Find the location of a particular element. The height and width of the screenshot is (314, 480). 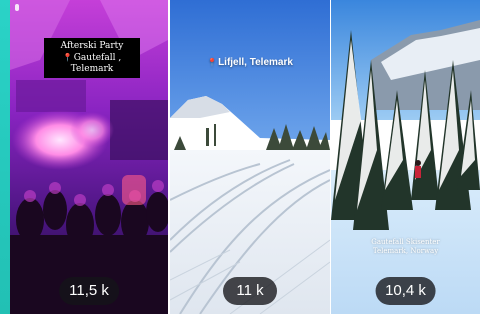

caption-line-1: Gautefall Skisenter is located at coordinates (405, 242).